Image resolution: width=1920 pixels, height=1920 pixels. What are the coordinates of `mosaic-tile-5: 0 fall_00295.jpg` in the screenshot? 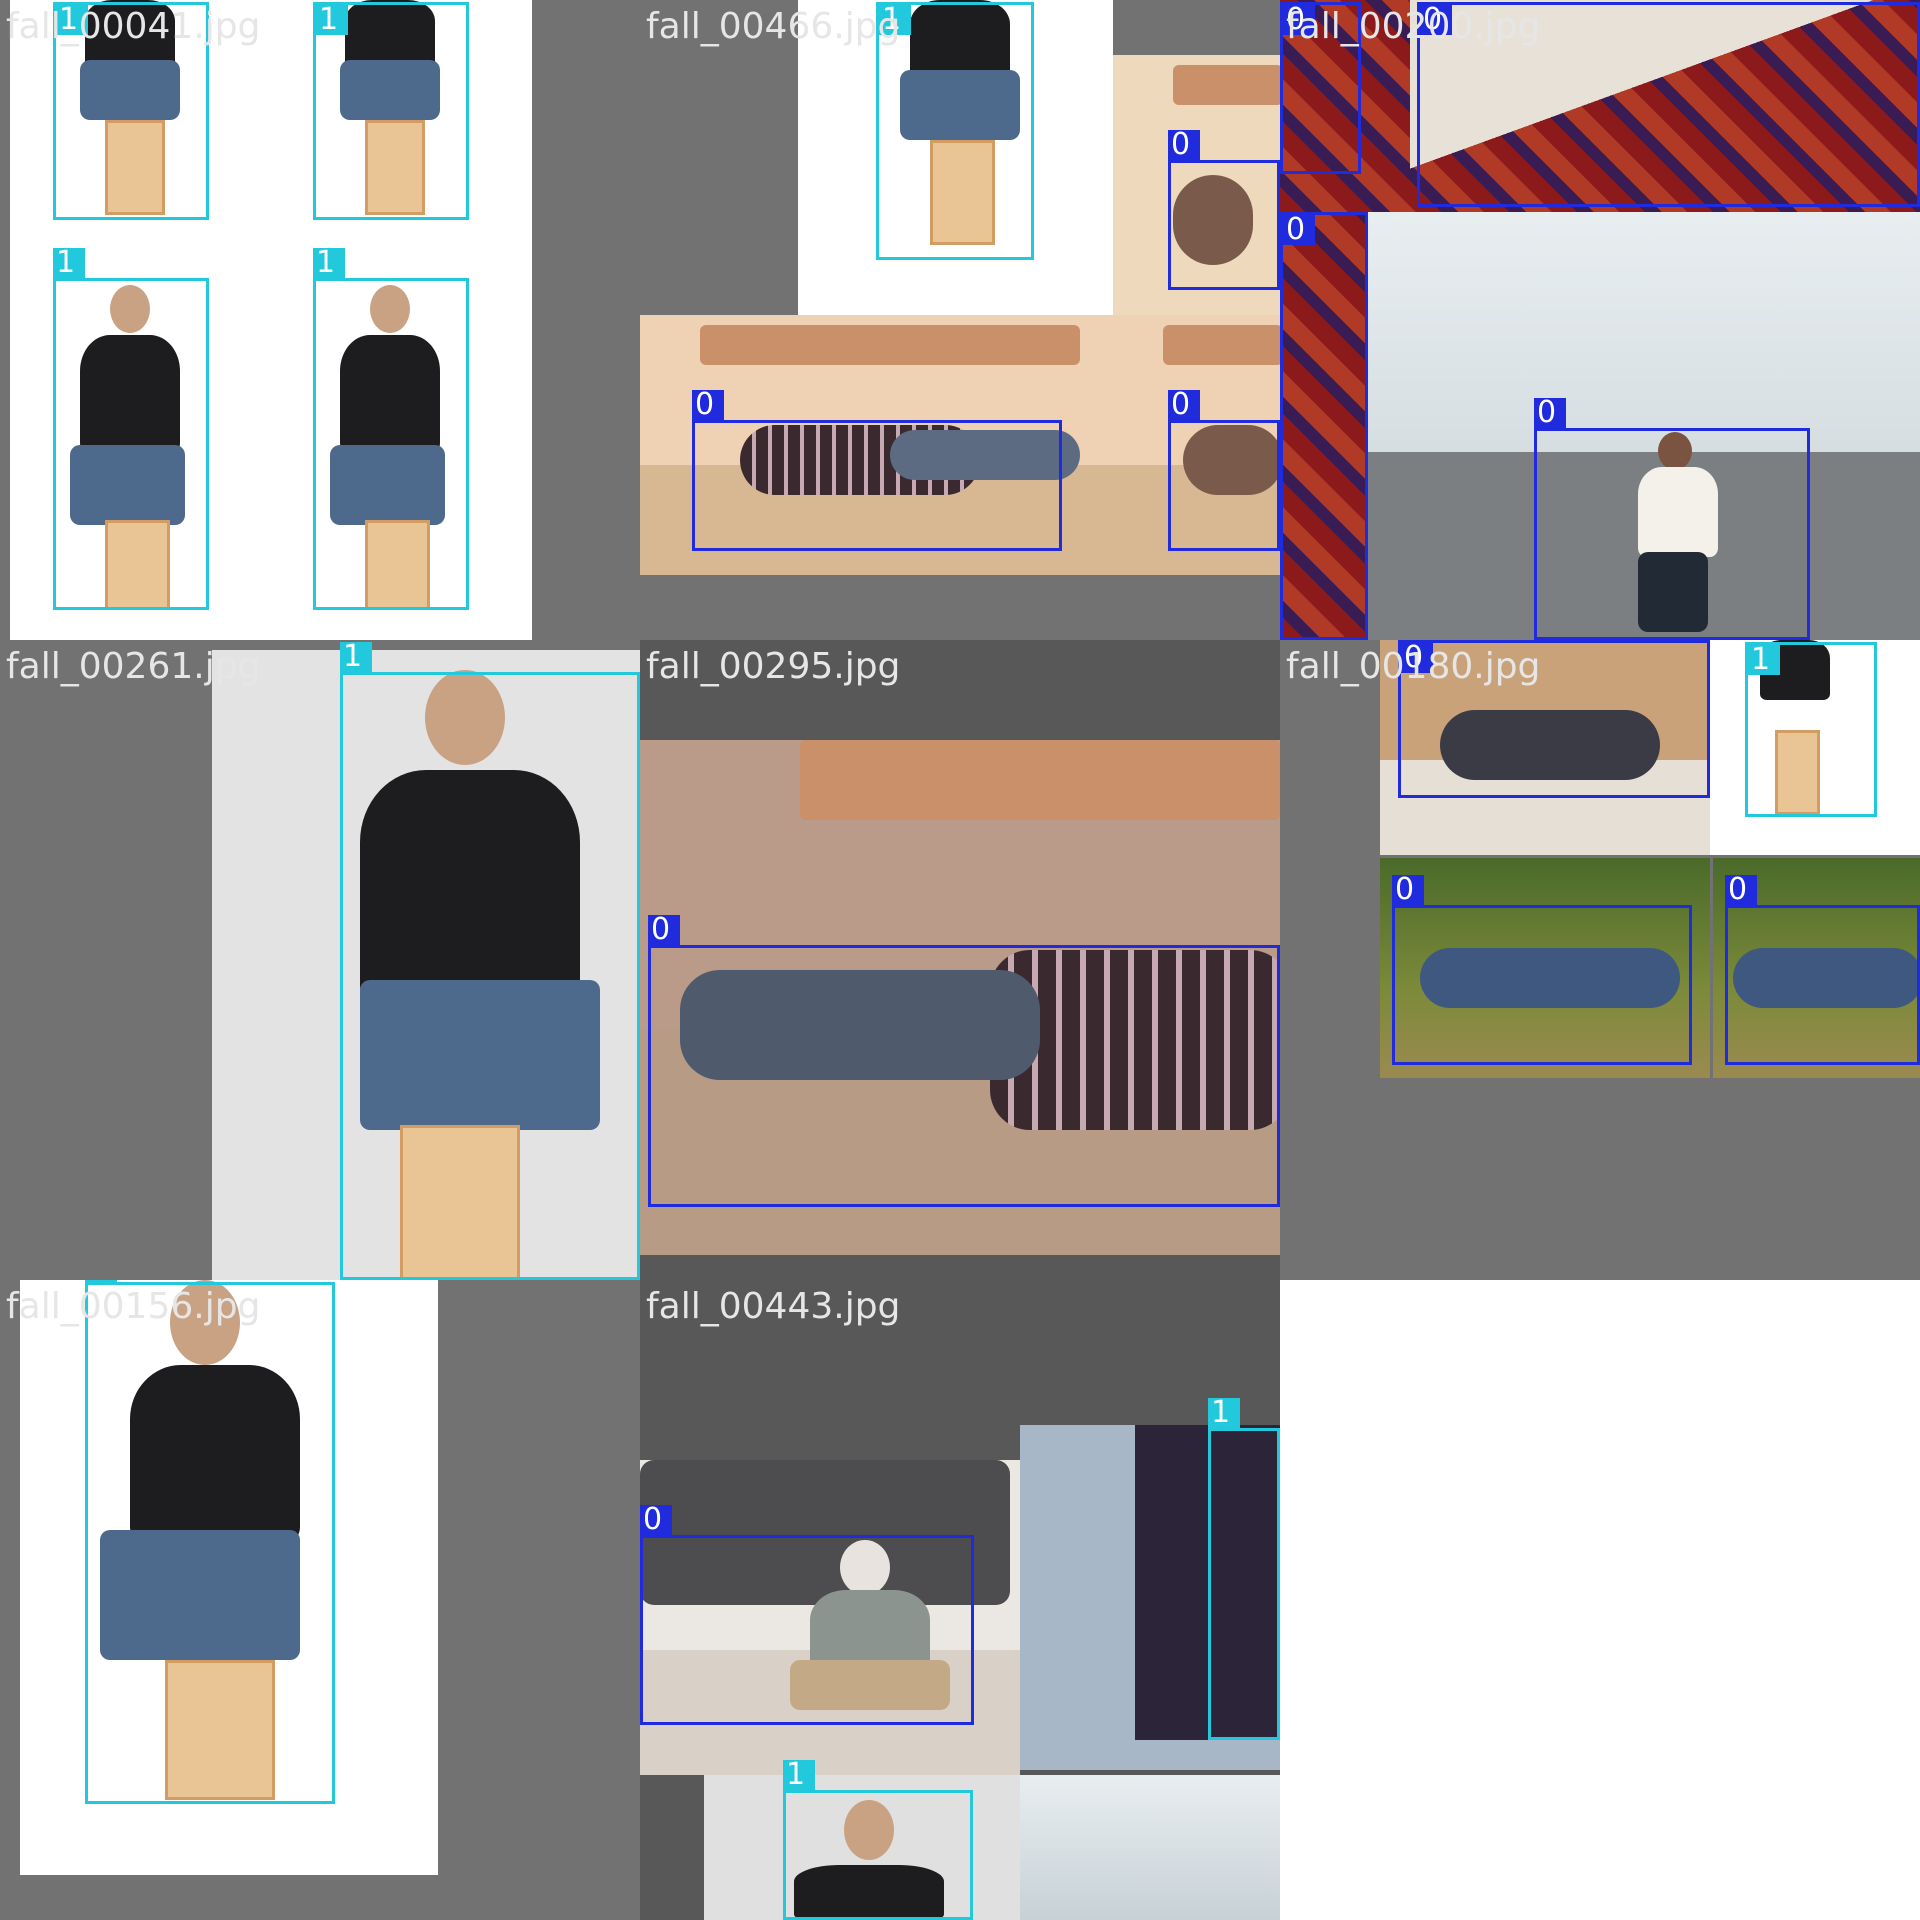 It's located at (960, 960).